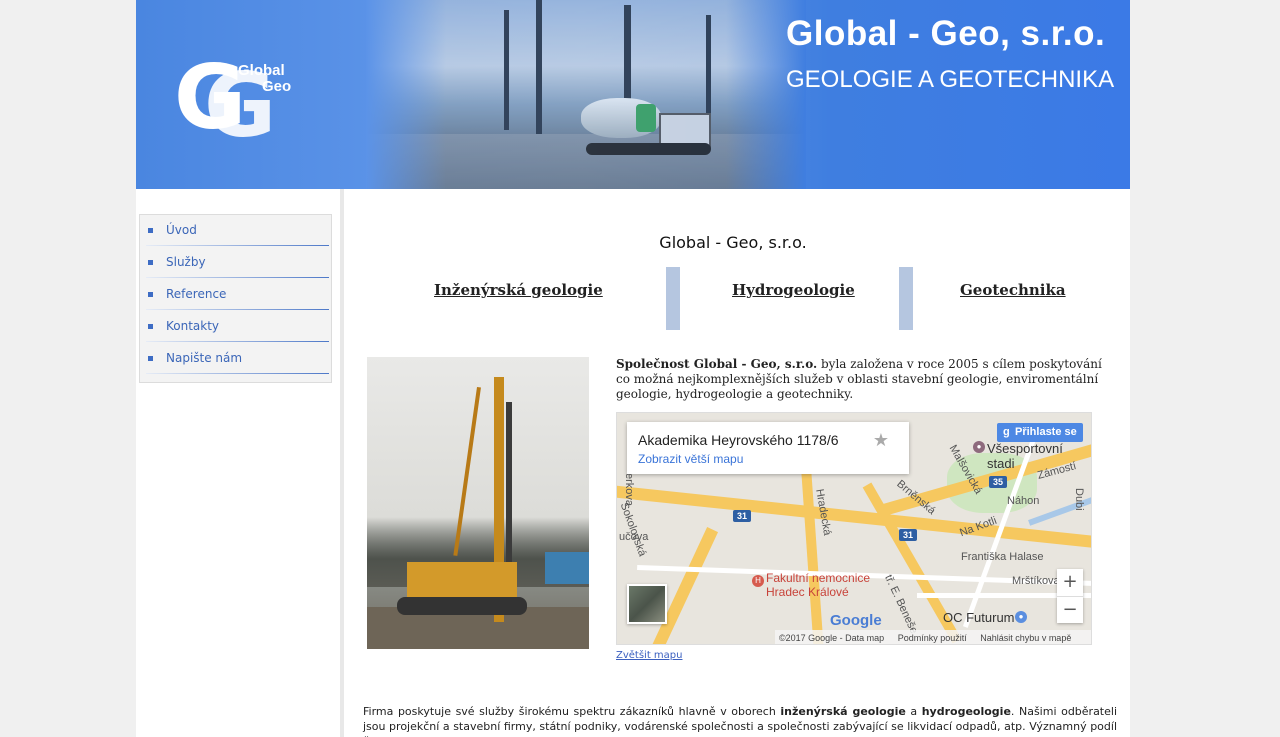 The height and width of the screenshot is (737, 1280). What do you see at coordinates (818, 578) in the screenshot?
I see `map-label-hospital-1: Fakultní nemocnice` at bounding box center [818, 578].